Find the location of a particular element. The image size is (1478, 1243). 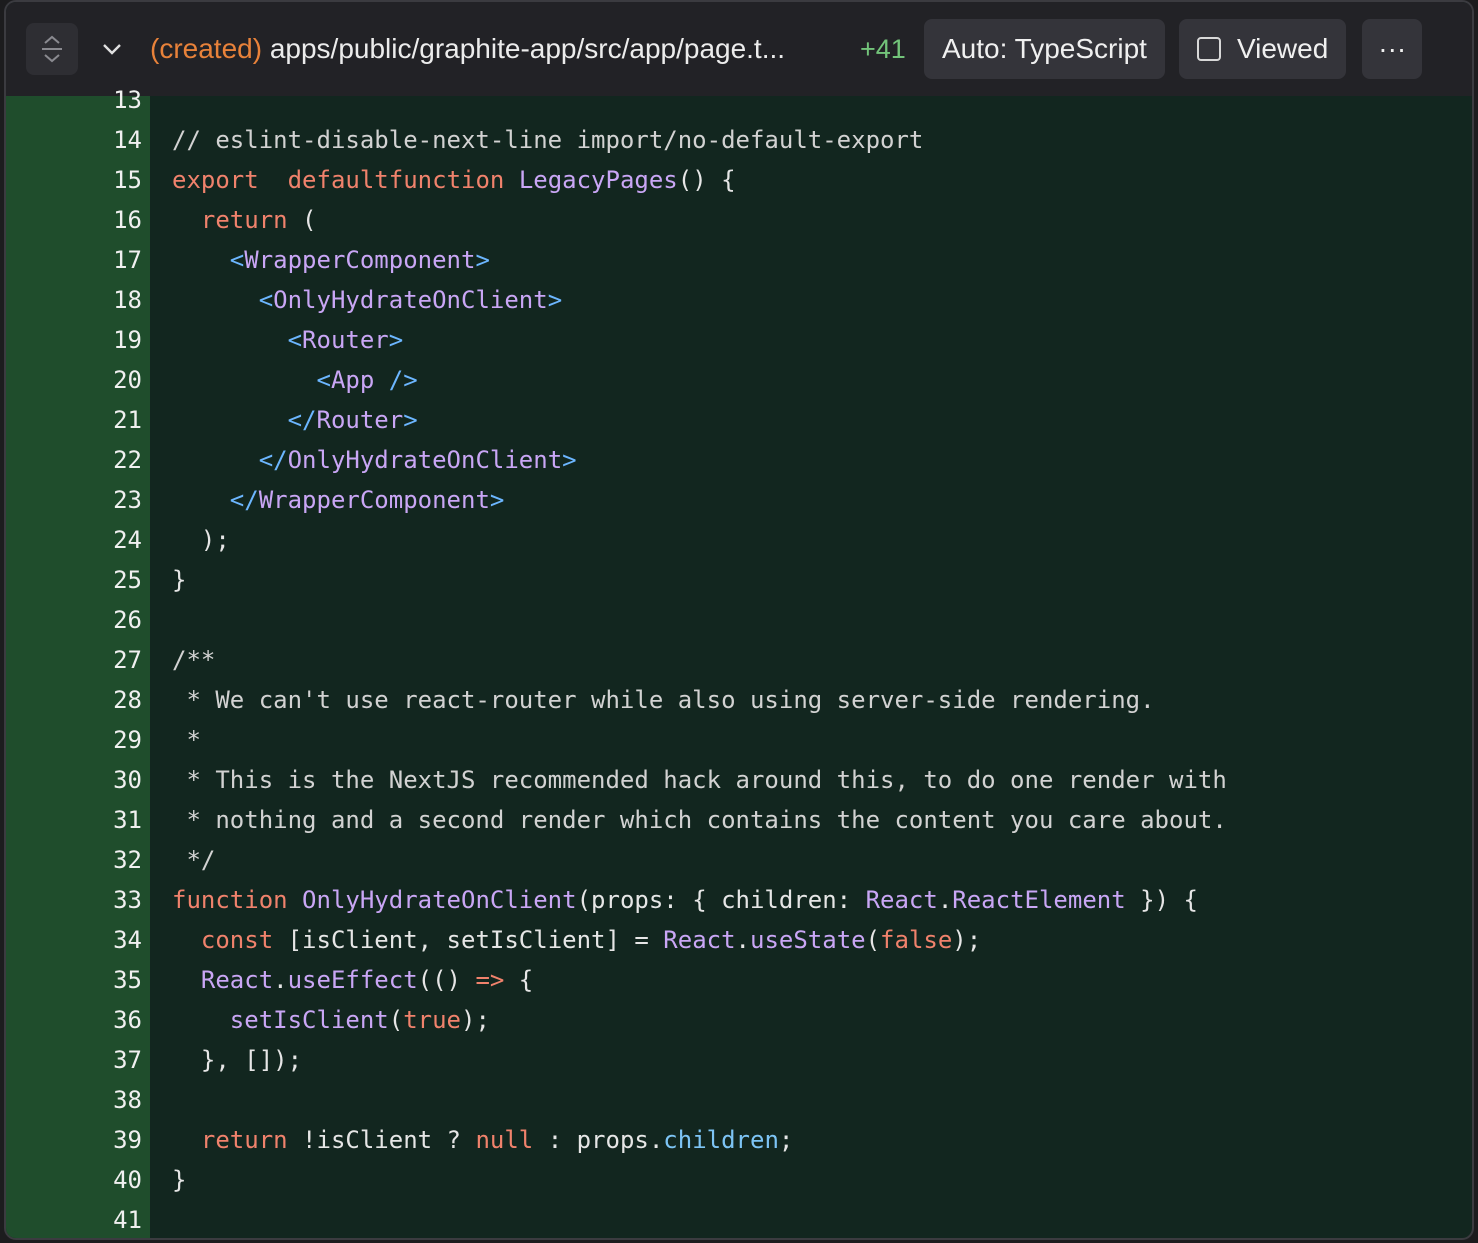

line-number: 14 is located at coordinates (74, 140).